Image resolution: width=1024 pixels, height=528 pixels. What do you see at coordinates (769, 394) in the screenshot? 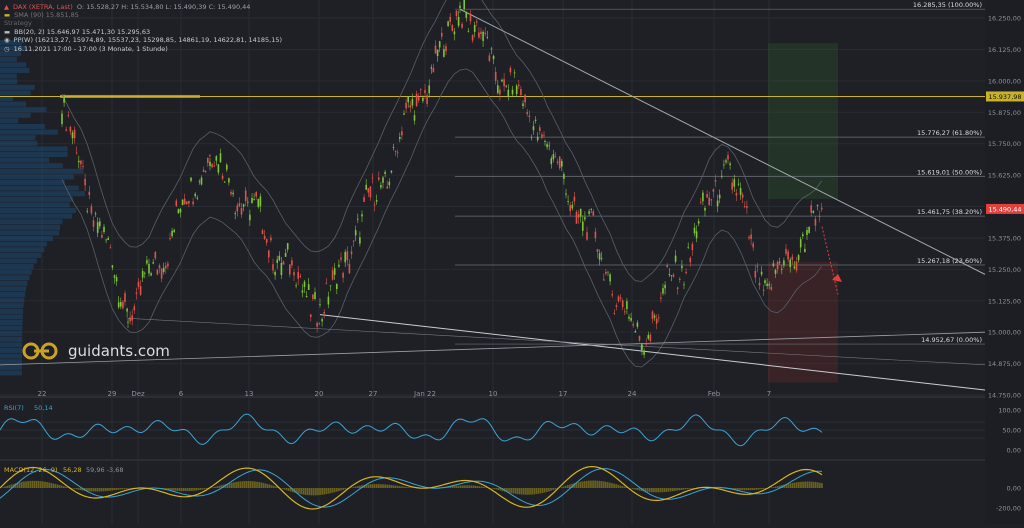
I see `x-tick-label: 7` at bounding box center [769, 394].